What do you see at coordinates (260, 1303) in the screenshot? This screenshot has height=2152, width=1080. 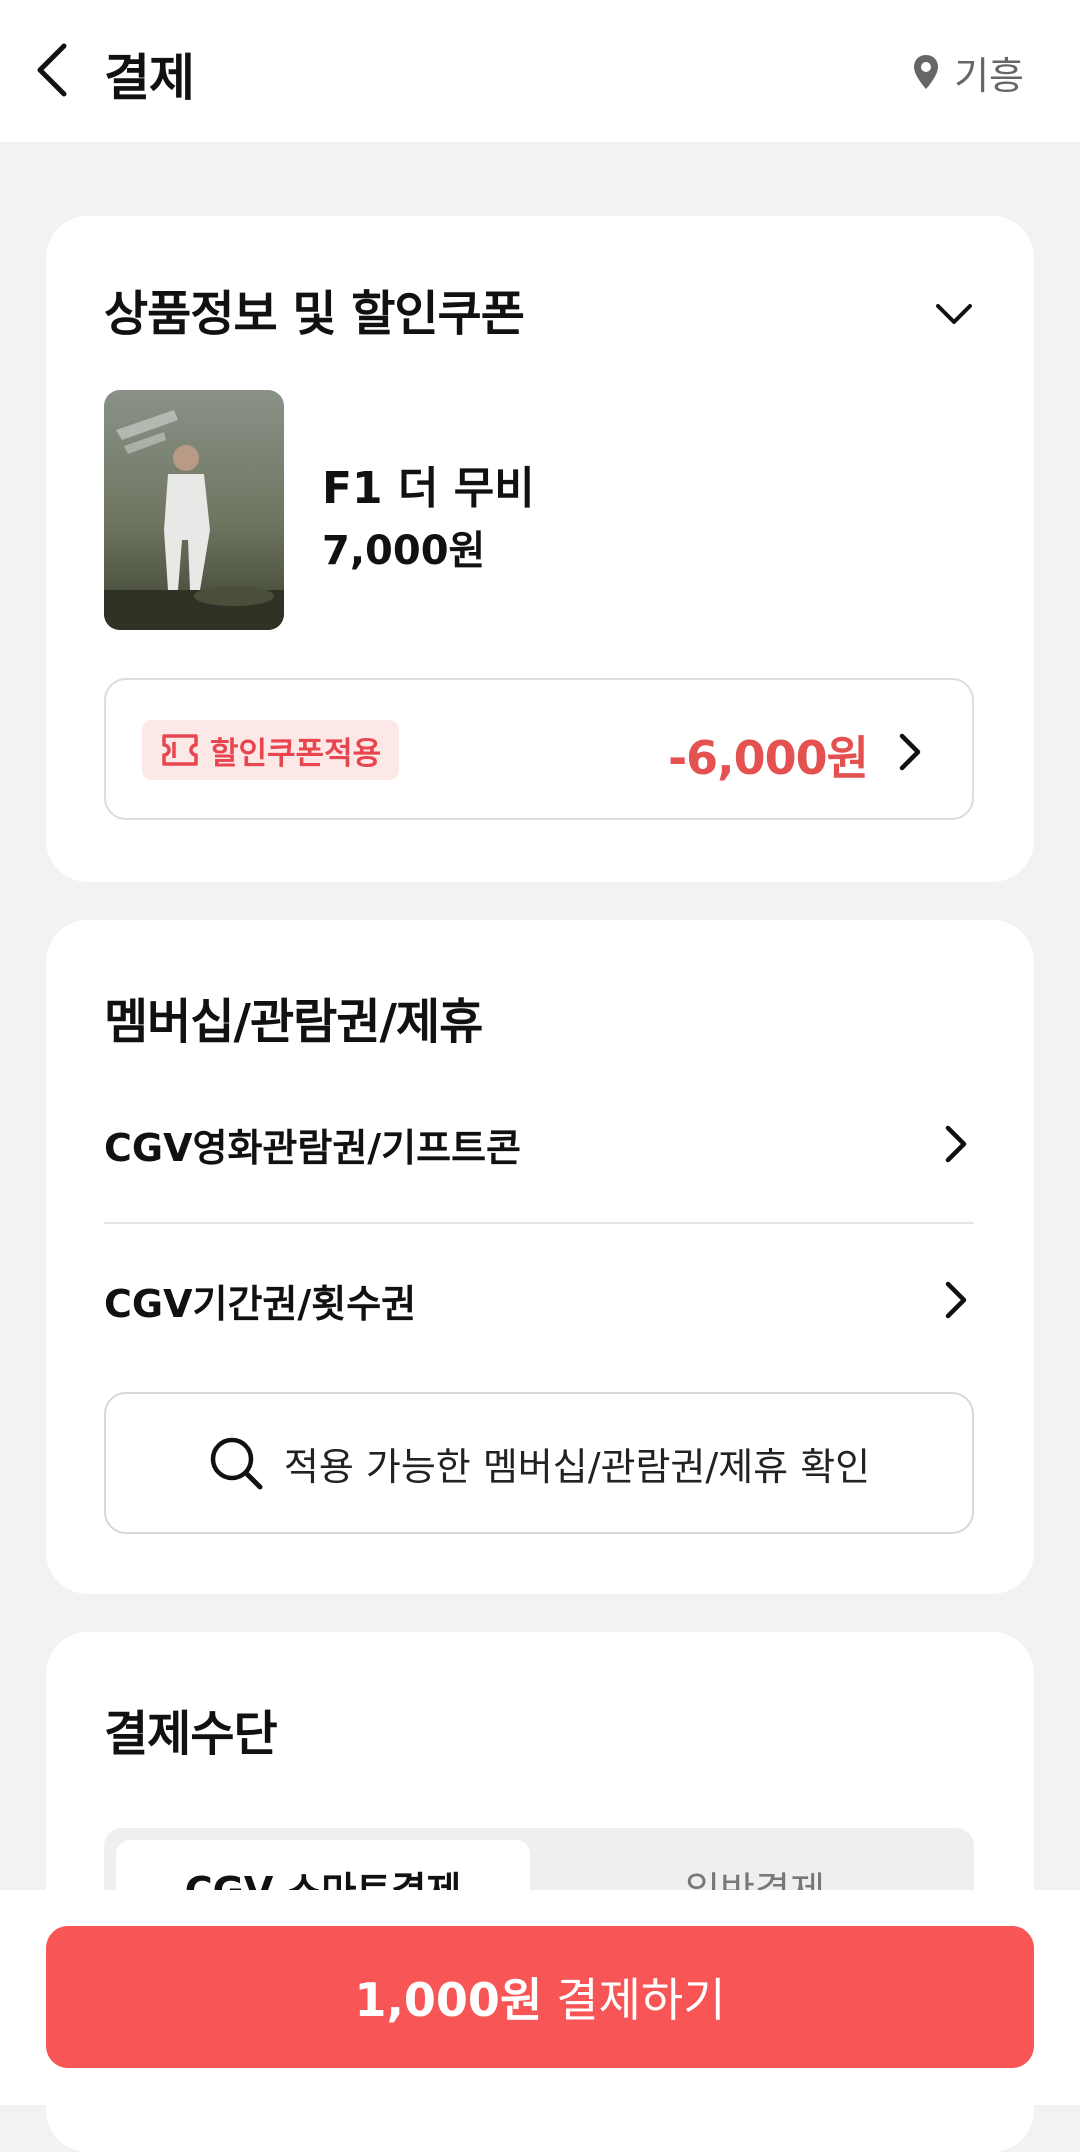 I see `membership-item-label: CGV기간권/횟수권` at bounding box center [260, 1303].